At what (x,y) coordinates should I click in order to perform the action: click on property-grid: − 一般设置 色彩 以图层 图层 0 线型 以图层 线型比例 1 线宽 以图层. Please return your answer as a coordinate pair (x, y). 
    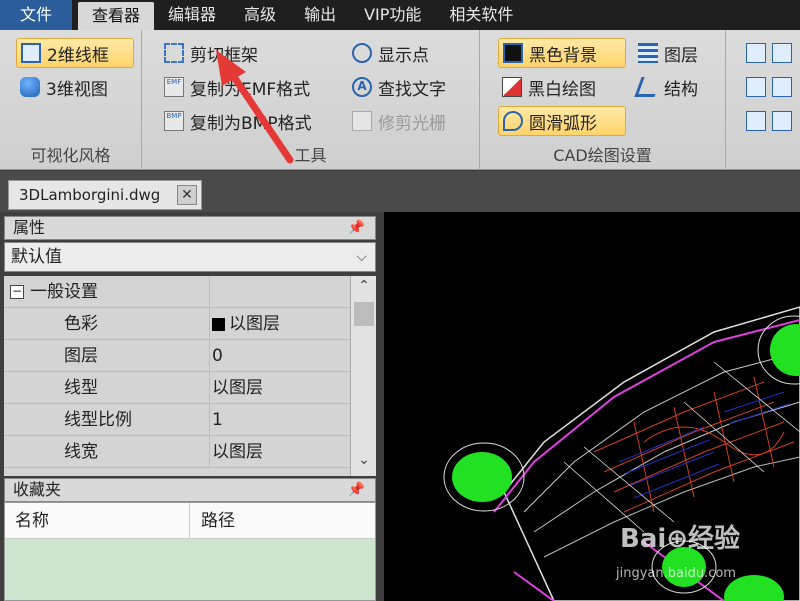
    Looking at the image, I should click on (177, 376).